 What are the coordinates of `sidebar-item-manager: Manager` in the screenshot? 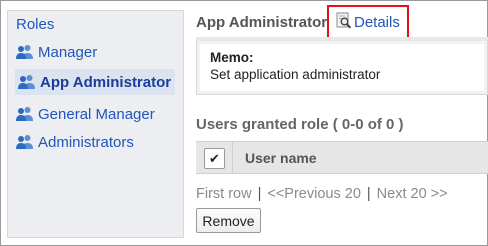 It's located at (56, 52).